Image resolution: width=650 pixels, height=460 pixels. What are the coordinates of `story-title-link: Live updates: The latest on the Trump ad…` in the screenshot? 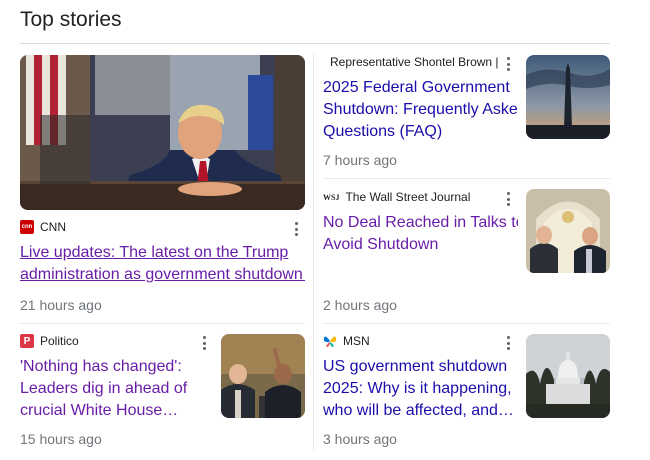 It's located at (162, 264).